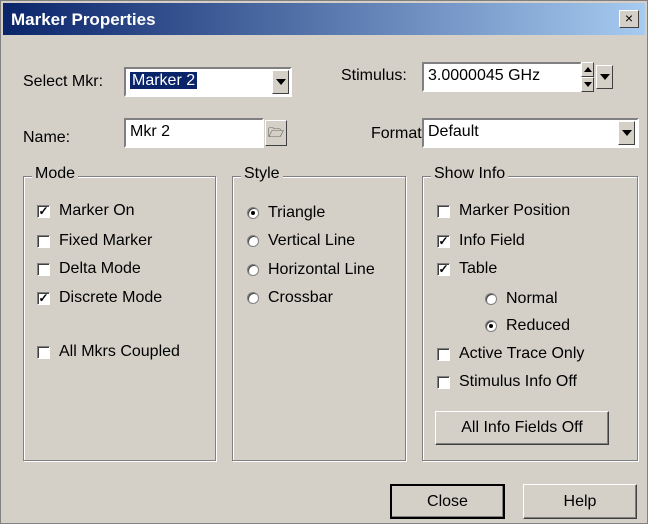  What do you see at coordinates (503, 211) in the screenshot?
I see `checkbox-marker-position: Marker Position` at bounding box center [503, 211].